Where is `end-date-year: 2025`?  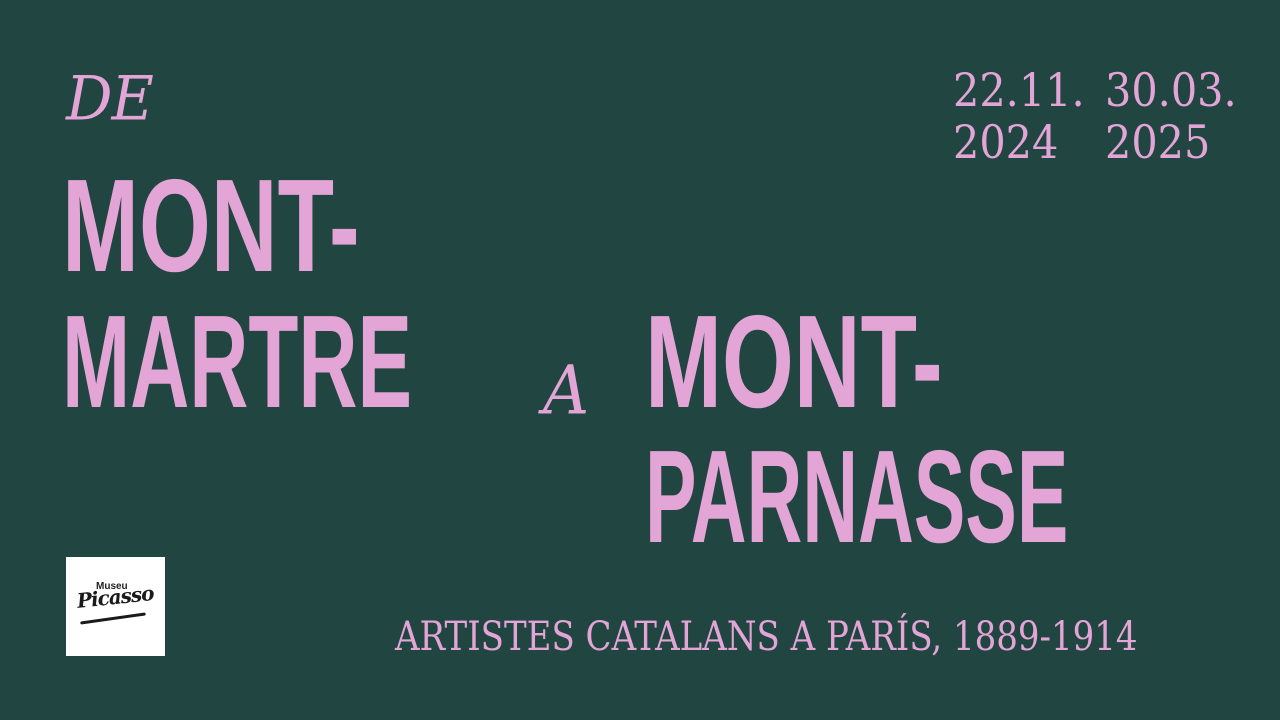 end-date-year: 2025 is located at coordinates (1158, 142).